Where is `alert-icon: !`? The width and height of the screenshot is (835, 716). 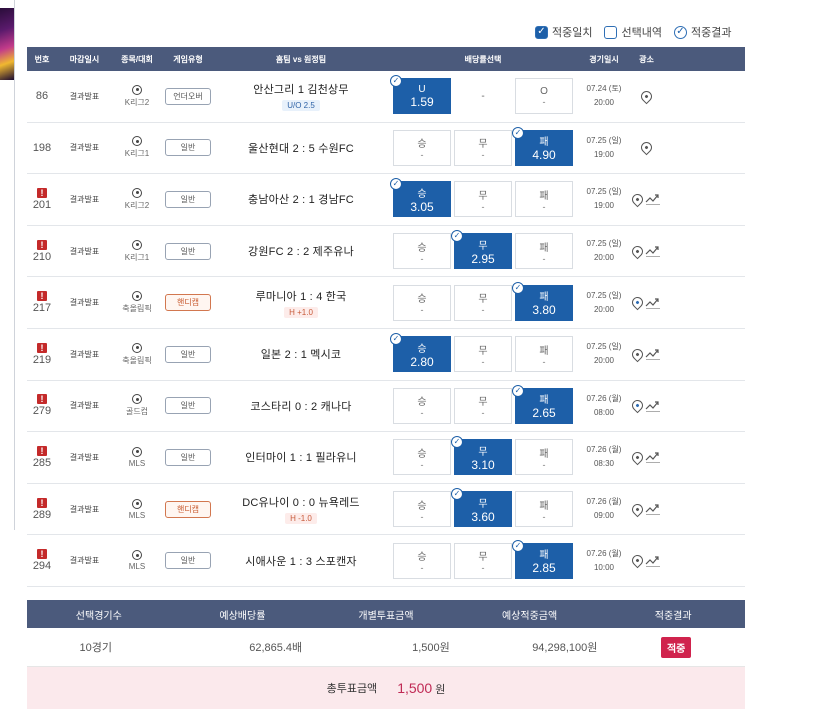 alert-icon: ! is located at coordinates (42, 296).